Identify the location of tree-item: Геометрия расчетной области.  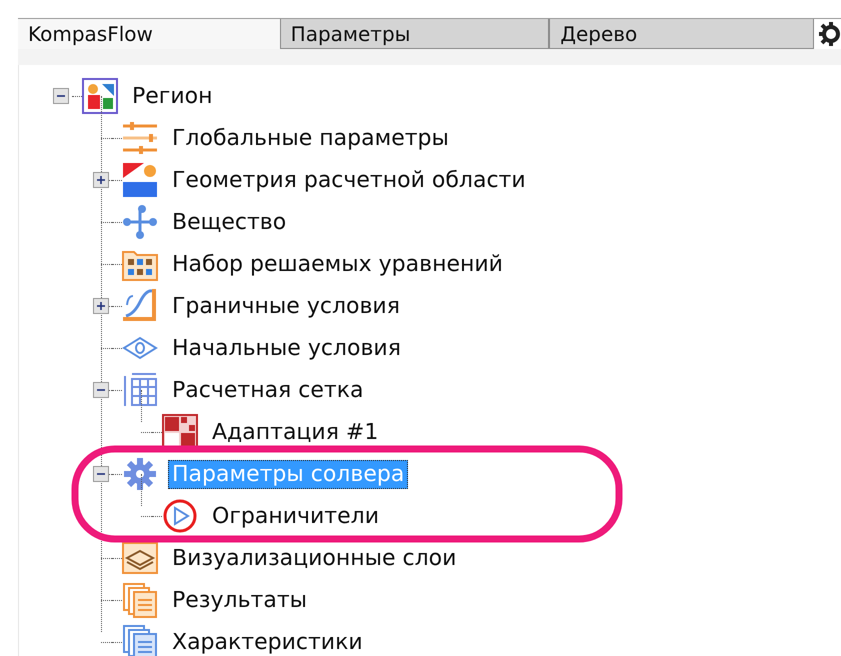
(349, 180).